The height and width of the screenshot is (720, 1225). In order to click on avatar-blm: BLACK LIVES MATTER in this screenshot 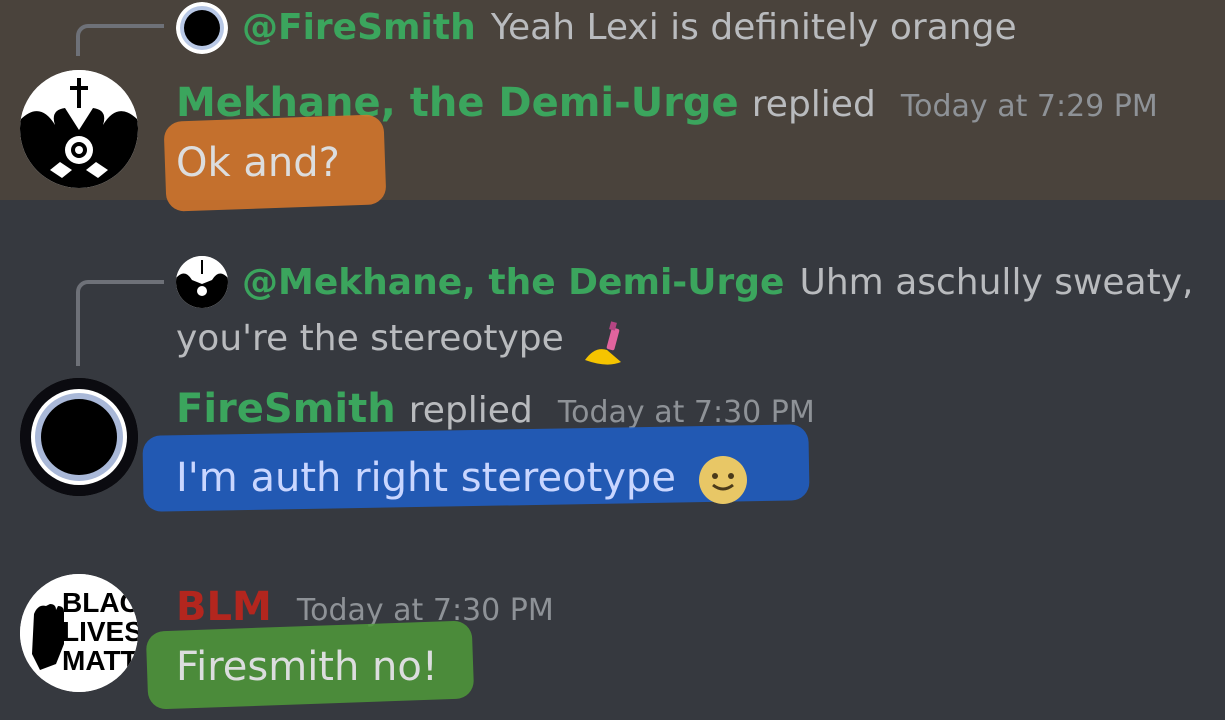, I will do `click(79, 633)`.